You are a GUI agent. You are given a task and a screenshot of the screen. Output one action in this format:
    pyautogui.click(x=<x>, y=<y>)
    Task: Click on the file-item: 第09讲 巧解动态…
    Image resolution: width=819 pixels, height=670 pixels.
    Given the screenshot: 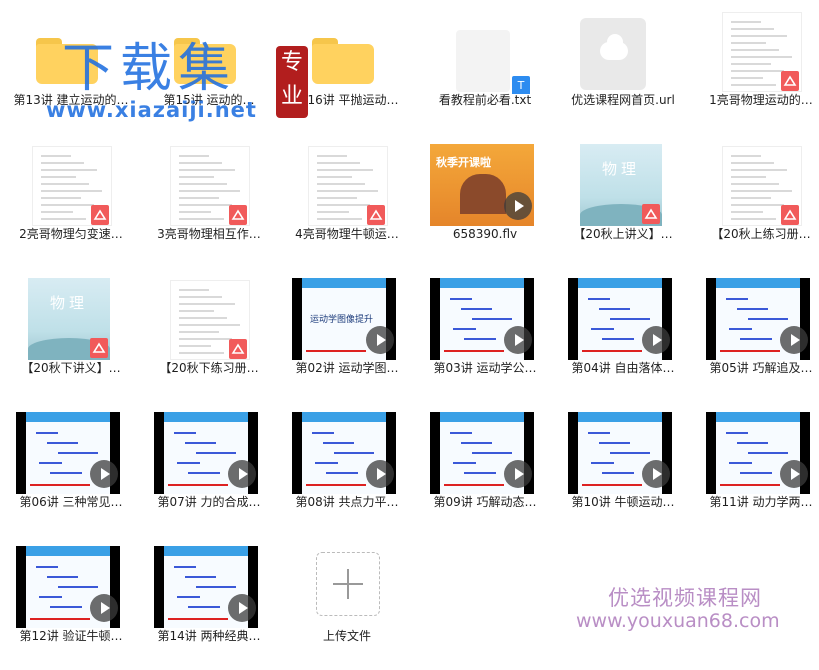 What is the action you would take?
    pyautogui.click(x=485, y=469)
    